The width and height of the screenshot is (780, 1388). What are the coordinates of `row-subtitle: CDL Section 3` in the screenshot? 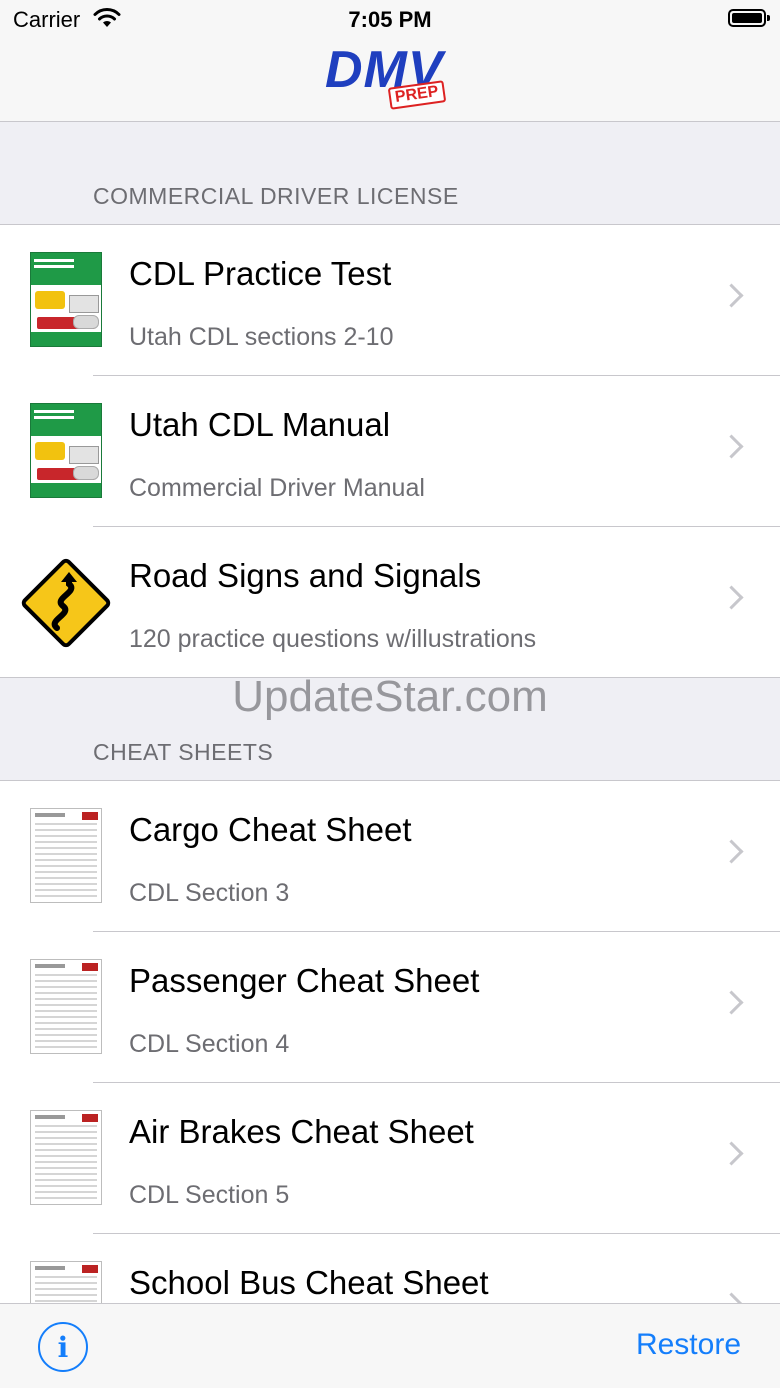 It's located at (209, 893).